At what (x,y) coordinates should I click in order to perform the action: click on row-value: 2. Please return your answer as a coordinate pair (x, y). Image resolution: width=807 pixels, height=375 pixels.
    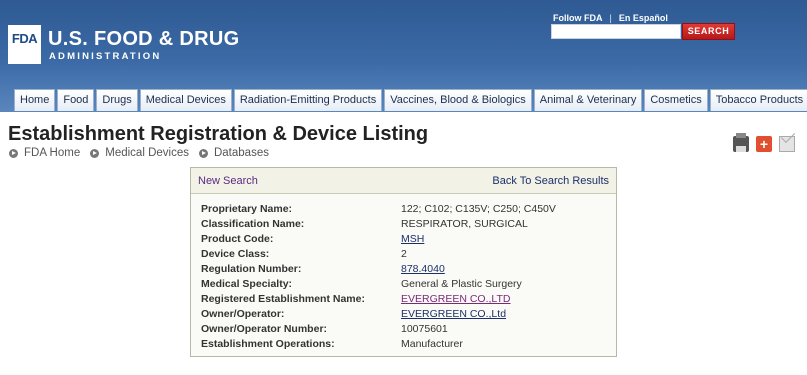
    Looking at the image, I should click on (404, 254).